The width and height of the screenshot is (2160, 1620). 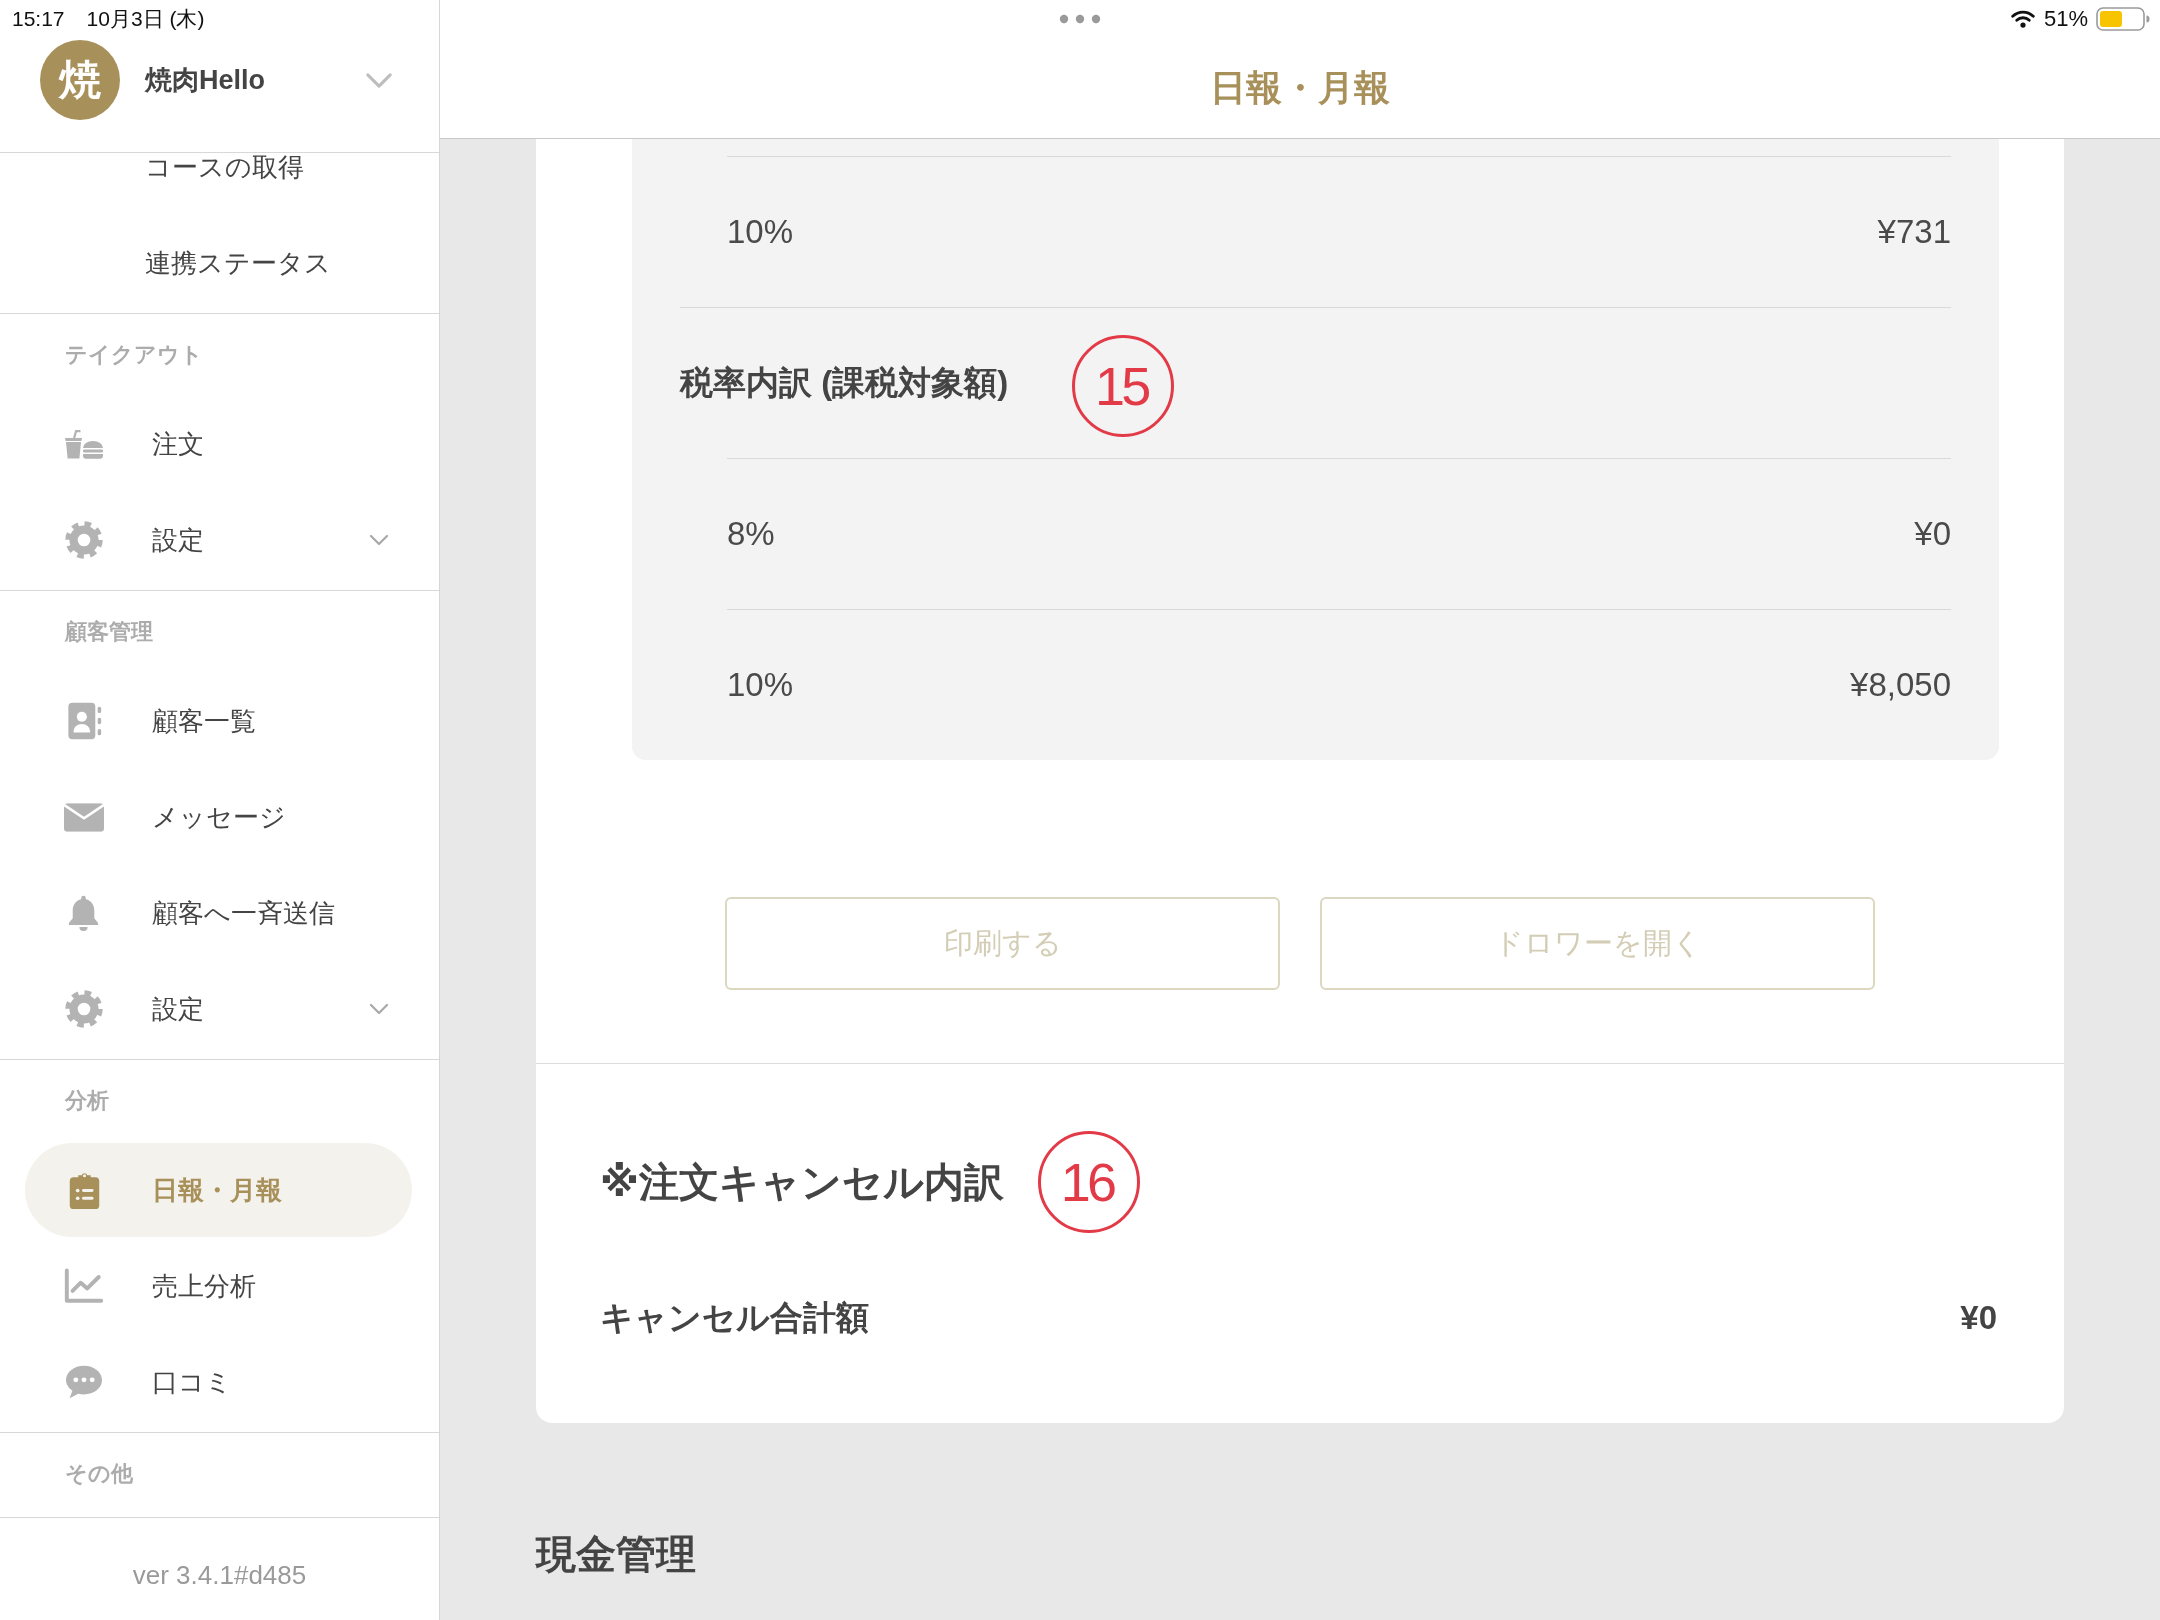 I want to click on section-title: 現金管理, so click(x=616, y=1554).